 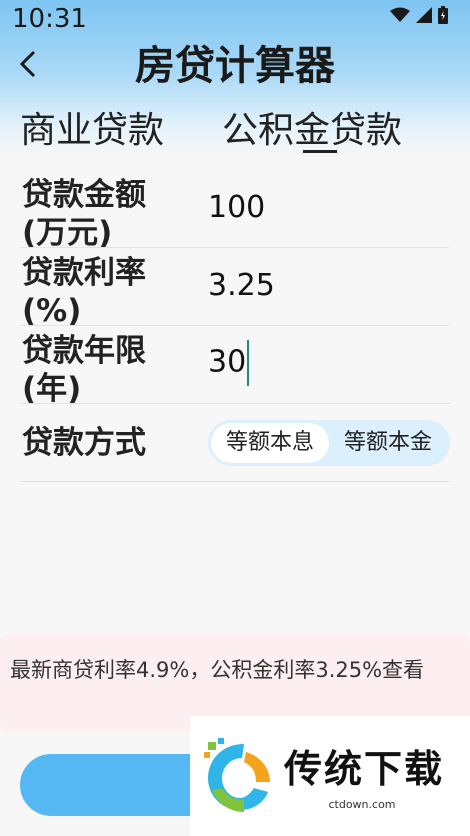 What do you see at coordinates (388, 443) in the screenshot?
I see `method-equal-principal: 等额本金` at bounding box center [388, 443].